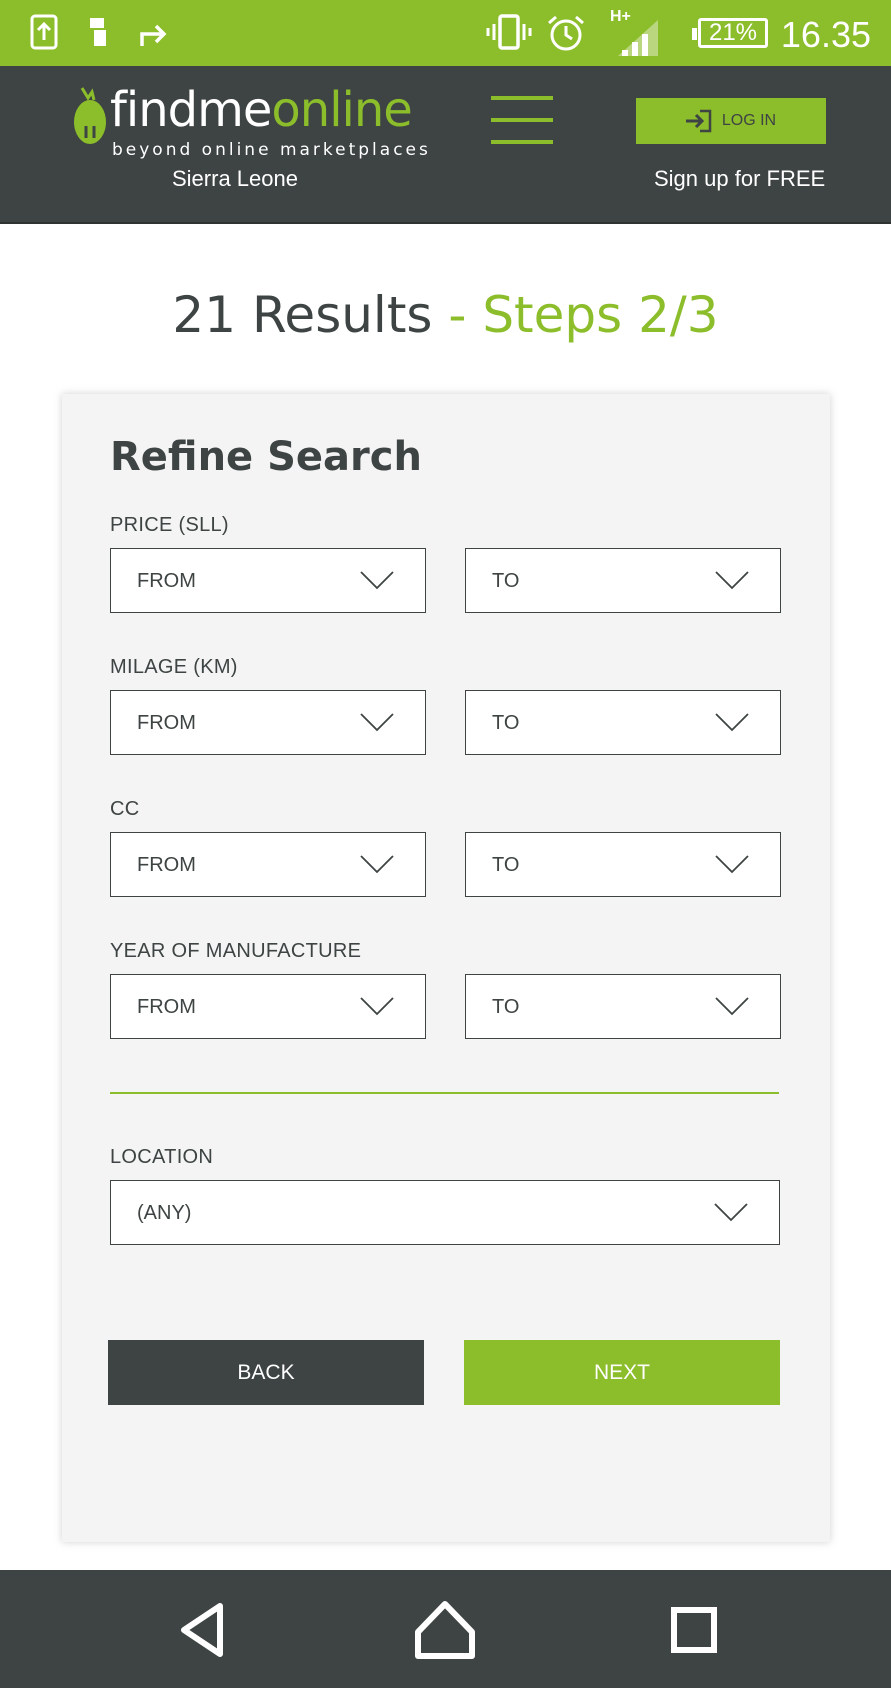  I want to click on status-bar: H+ 21% 16.35, so click(445, 33).